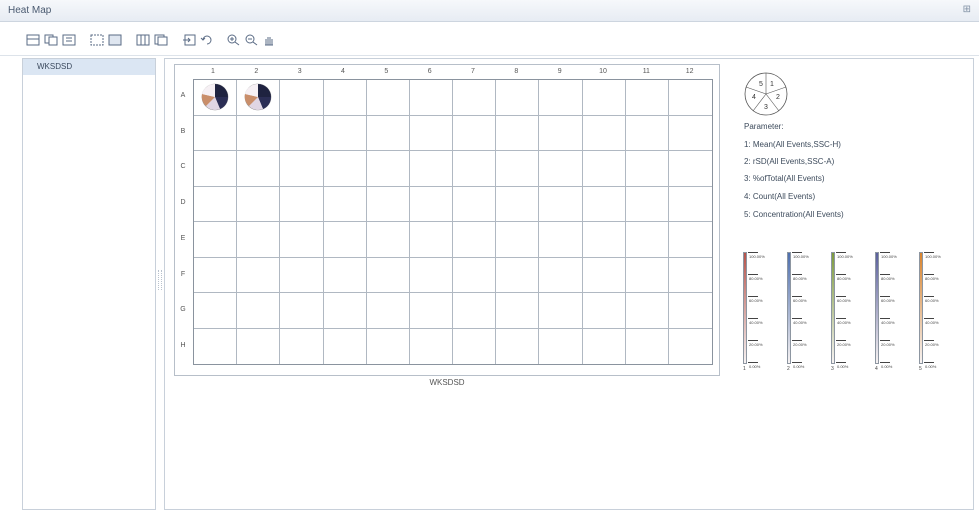 Image resolution: width=979 pixels, height=512 pixels. What do you see at coordinates (207, 40) in the screenshot?
I see `undo-icon` at bounding box center [207, 40].